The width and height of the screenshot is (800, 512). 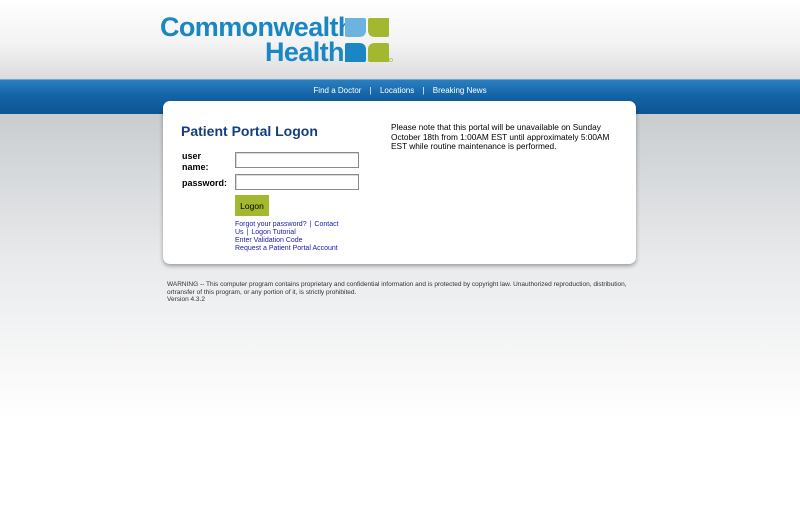 What do you see at coordinates (186, 299) in the screenshot?
I see `version-text: Version 4.3.2` at bounding box center [186, 299].